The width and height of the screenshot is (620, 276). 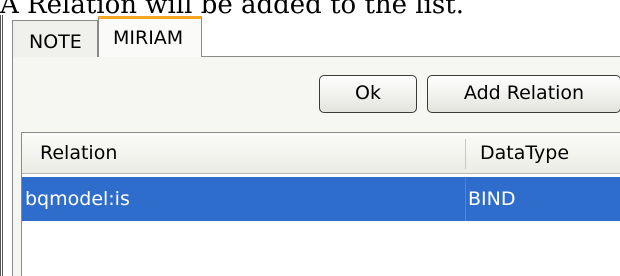 What do you see at coordinates (368, 94) in the screenshot?
I see `ok-button: Ok` at bounding box center [368, 94].